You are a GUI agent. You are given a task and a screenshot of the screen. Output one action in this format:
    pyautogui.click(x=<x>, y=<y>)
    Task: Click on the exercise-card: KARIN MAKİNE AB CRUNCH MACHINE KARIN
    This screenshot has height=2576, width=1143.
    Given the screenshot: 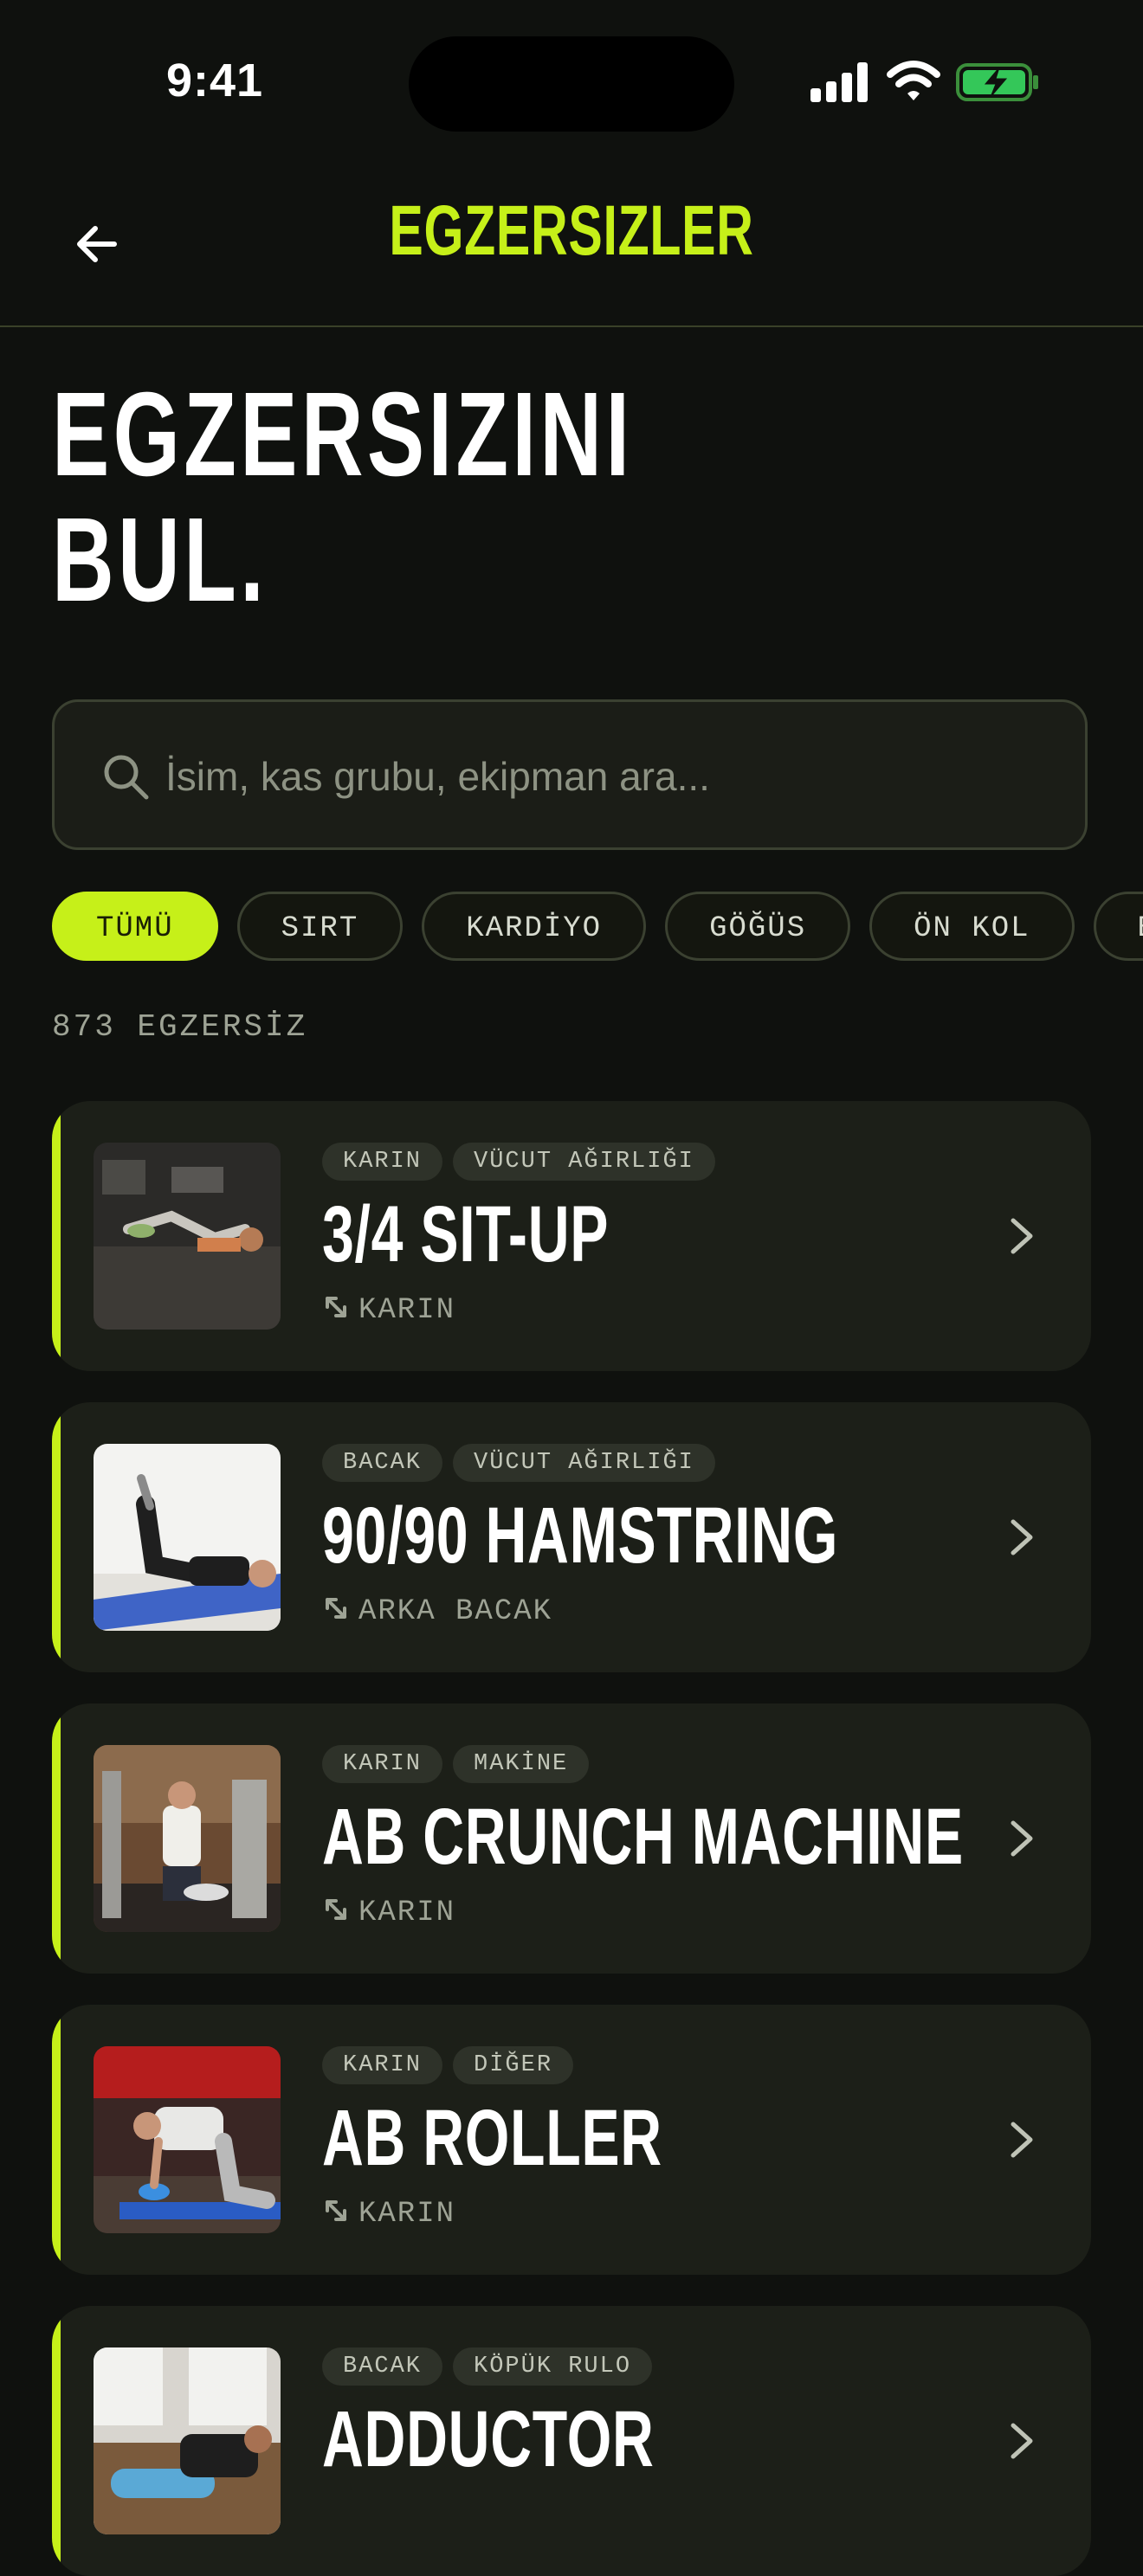 What is the action you would take?
    pyautogui.click(x=571, y=1838)
    